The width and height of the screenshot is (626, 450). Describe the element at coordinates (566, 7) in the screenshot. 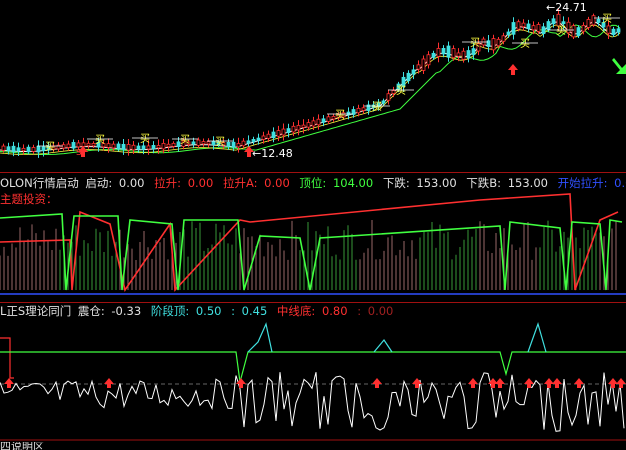

I see `high-price-label: ←24.71` at that location.